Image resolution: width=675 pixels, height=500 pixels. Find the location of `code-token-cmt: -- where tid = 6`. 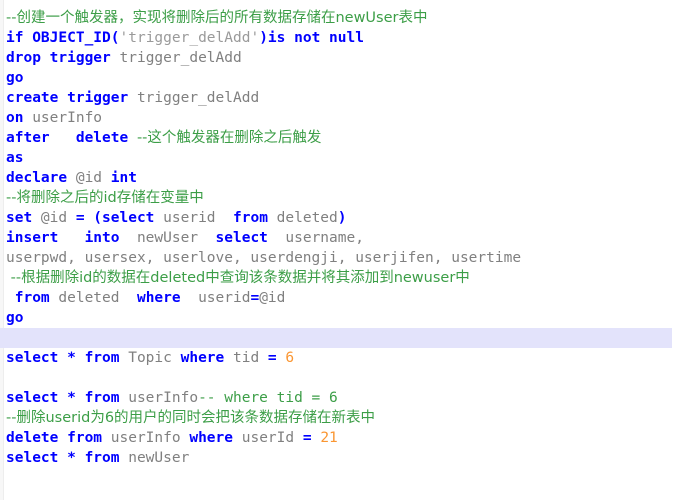

code-token-cmt: -- where tid = 6 is located at coordinates (268, 398).